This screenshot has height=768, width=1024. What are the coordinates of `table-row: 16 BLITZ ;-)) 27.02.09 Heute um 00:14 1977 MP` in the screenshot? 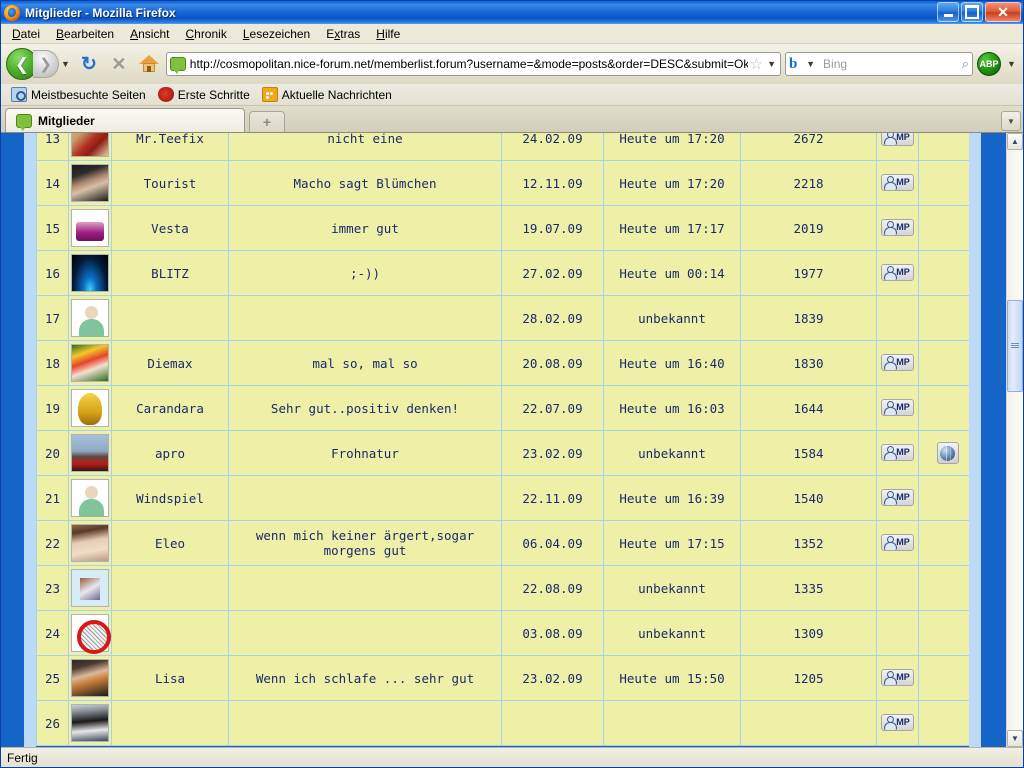 It's located at (502, 273).